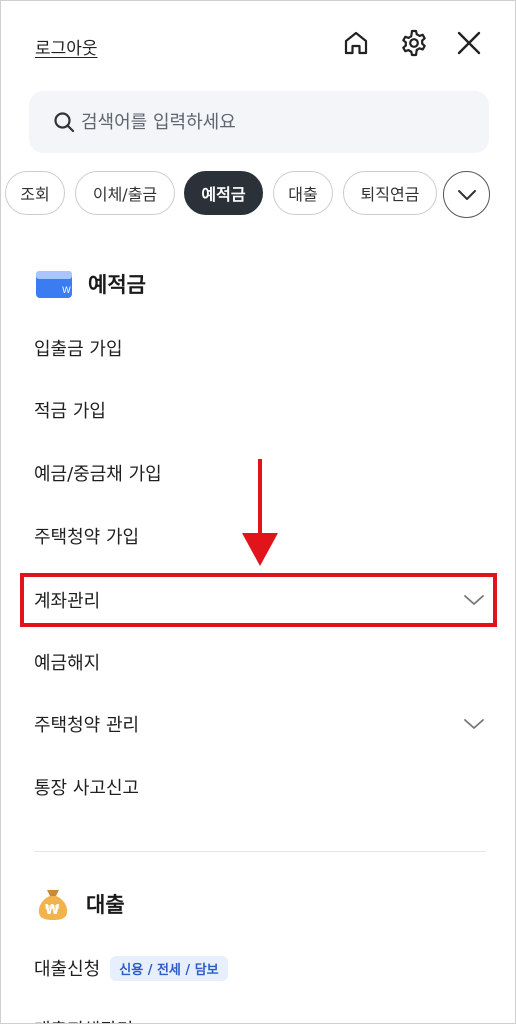 The image size is (516, 1024). Describe the element at coordinates (67, 969) in the screenshot. I see `menu-item-label: 대출신청` at that location.